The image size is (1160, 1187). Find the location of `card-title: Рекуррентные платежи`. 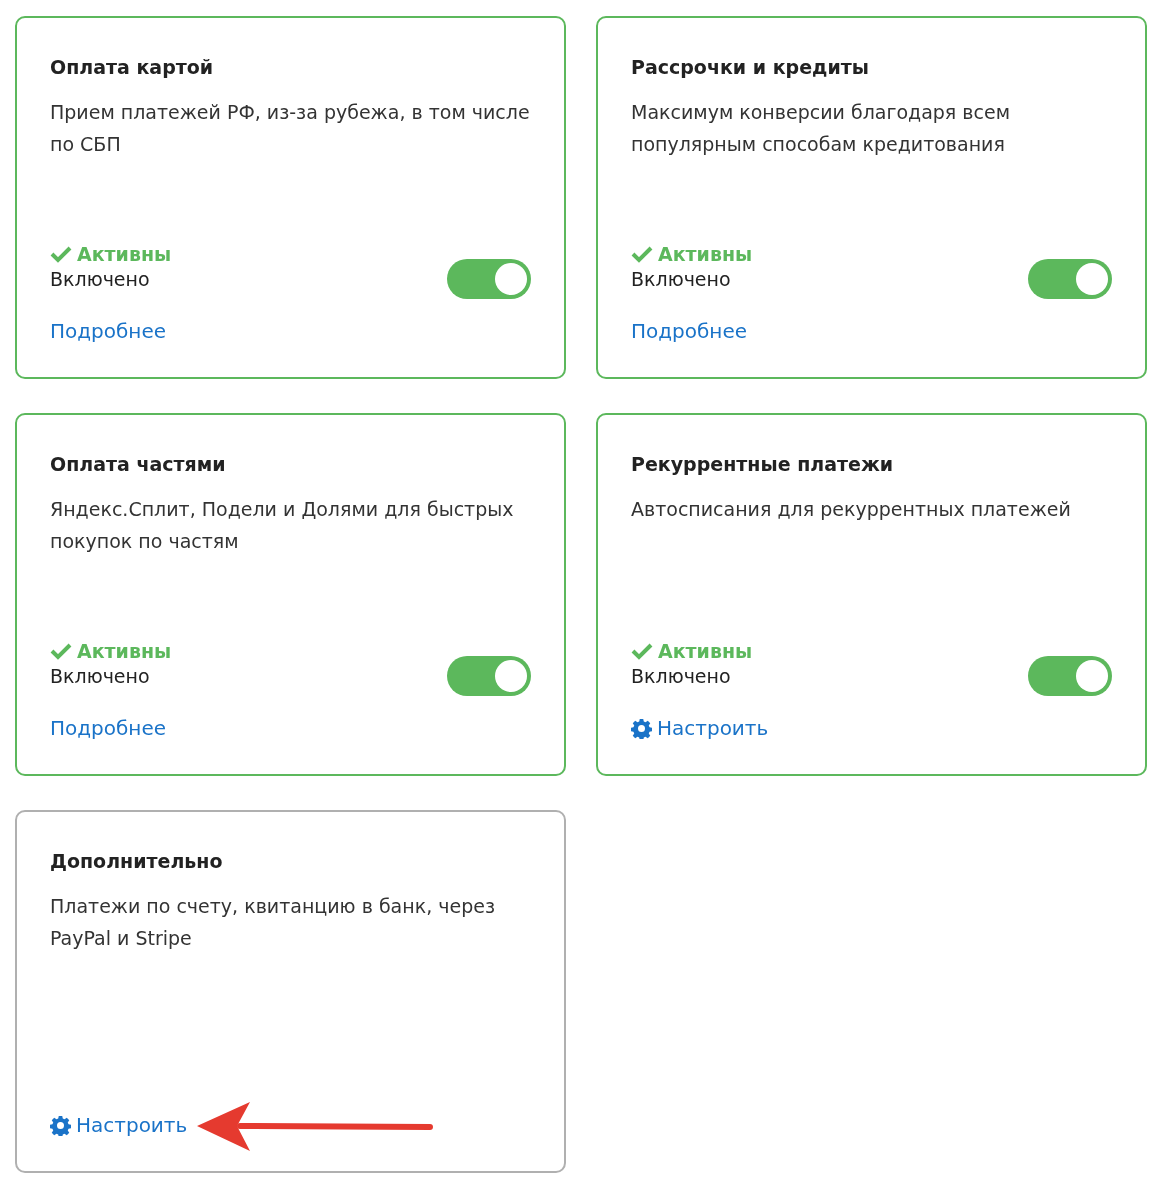

card-title: Рекуррентные платежи is located at coordinates (763, 464).